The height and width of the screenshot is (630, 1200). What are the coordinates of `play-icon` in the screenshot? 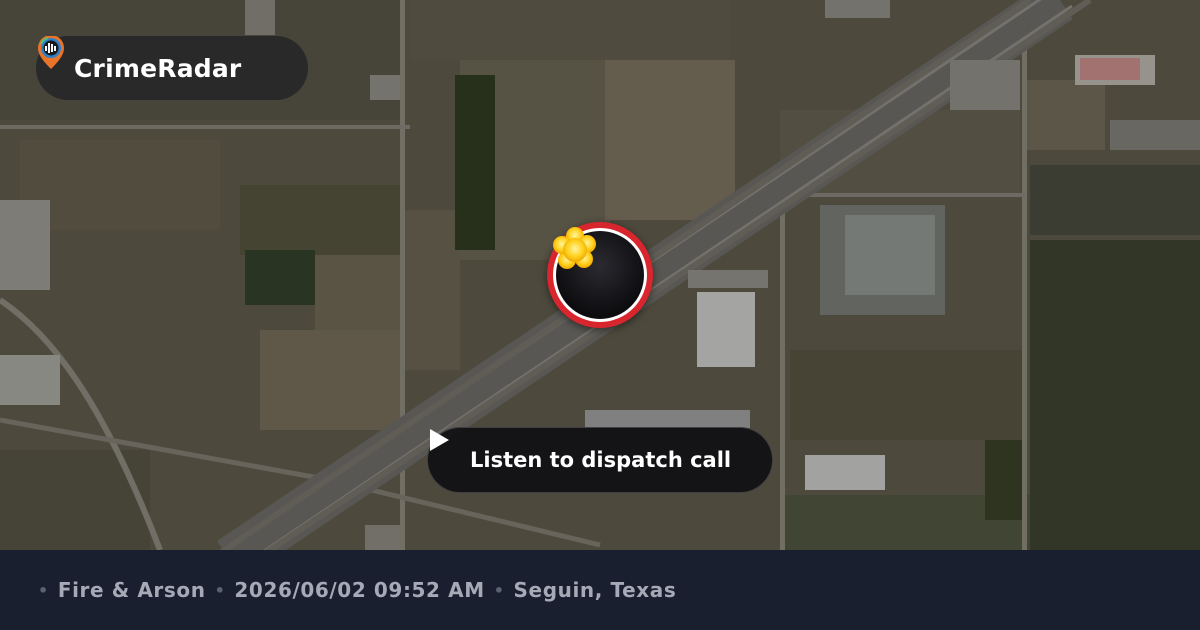 It's located at (439, 440).